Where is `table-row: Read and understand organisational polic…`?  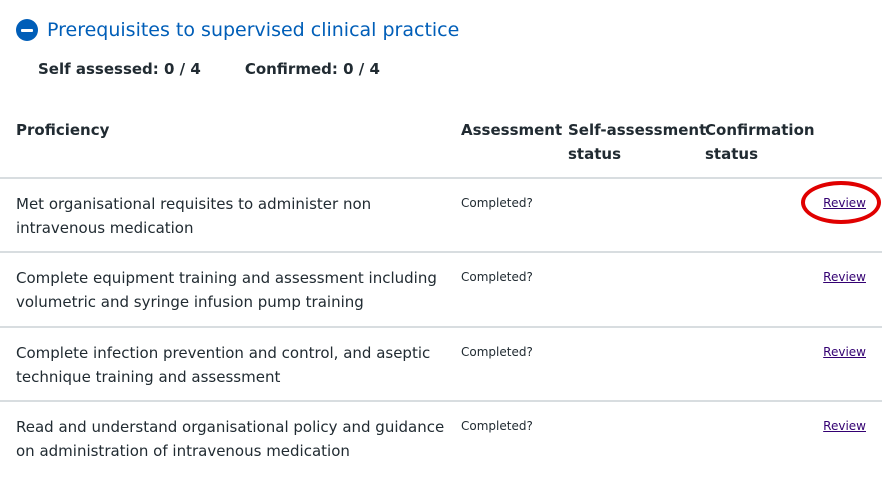
table-row: Read and understand organisational polic… is located at coordinates (441, 450).